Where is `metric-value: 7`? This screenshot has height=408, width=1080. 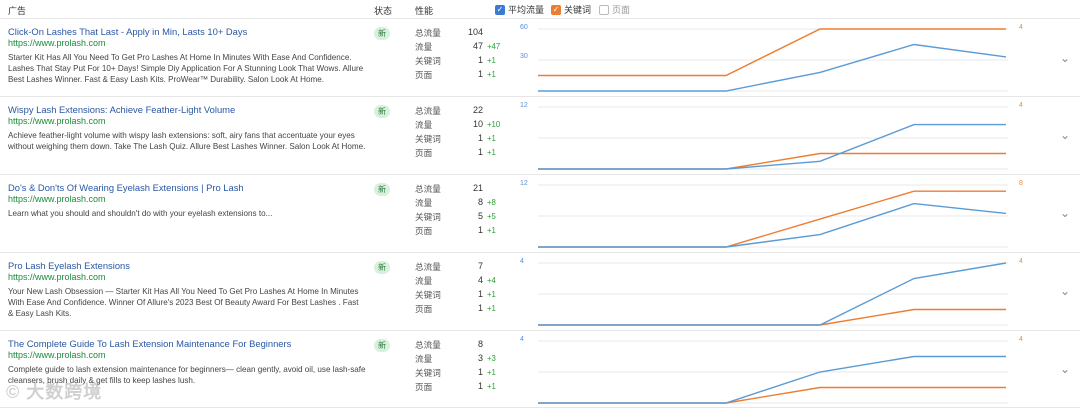
metric-value: 7 is located at coordinates (480, 266).